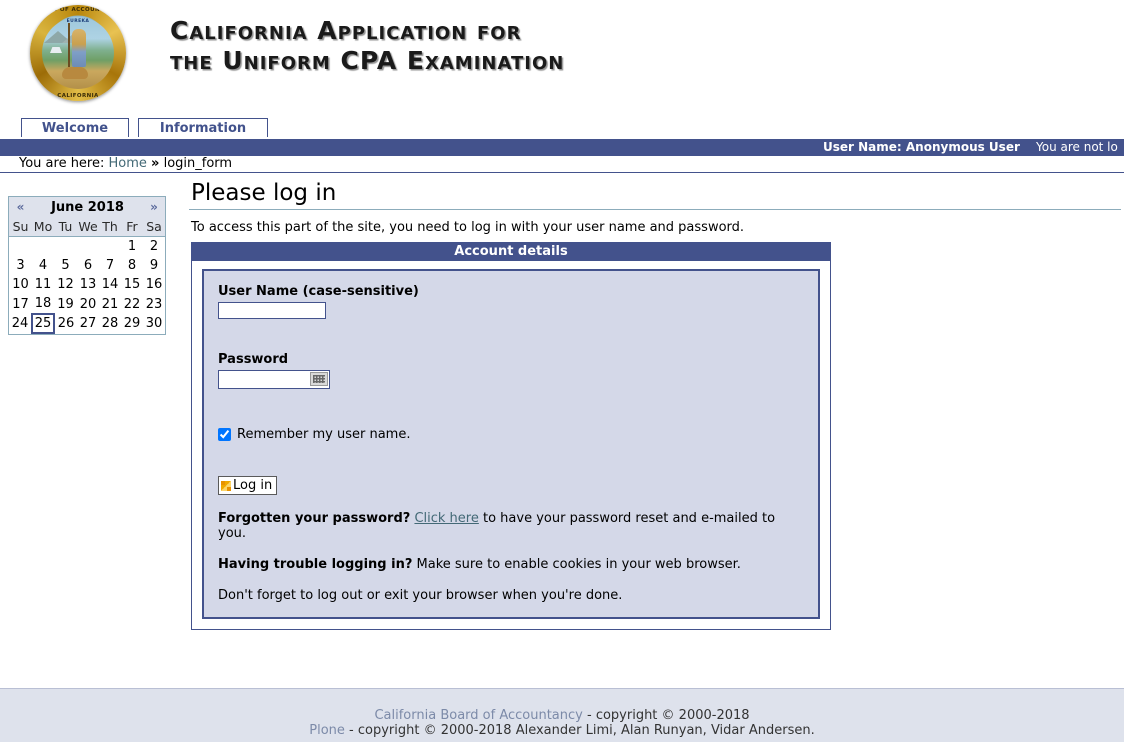 Image resolution: width=1124 pixels, height=742 pixels. I want to click on calendar-day: 24, so click(20, 323).